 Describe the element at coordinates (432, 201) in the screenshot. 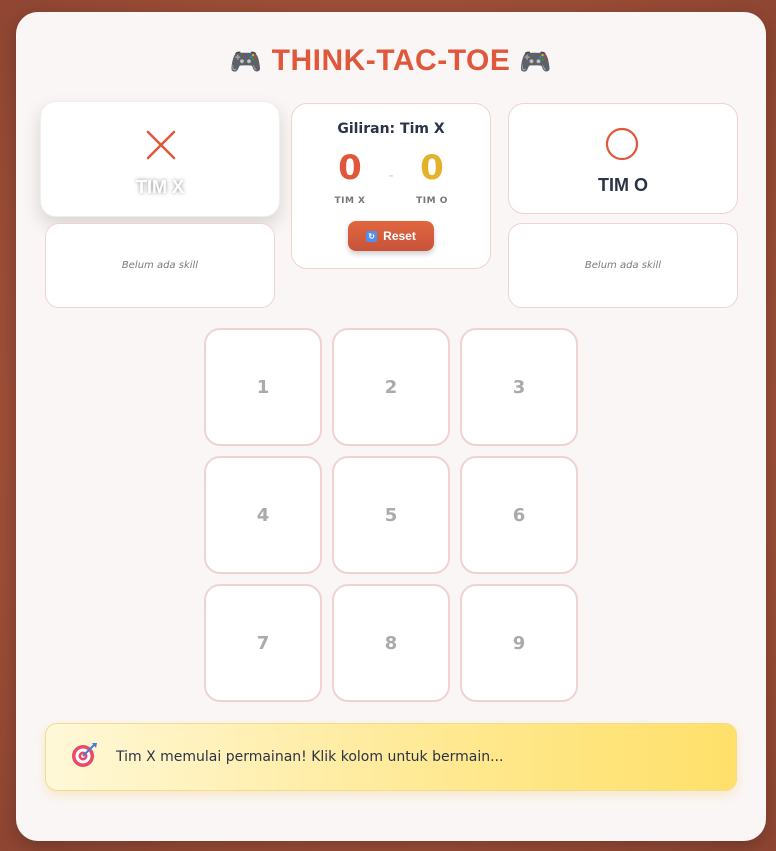

I see `score-label-o: TIM O` at that location.